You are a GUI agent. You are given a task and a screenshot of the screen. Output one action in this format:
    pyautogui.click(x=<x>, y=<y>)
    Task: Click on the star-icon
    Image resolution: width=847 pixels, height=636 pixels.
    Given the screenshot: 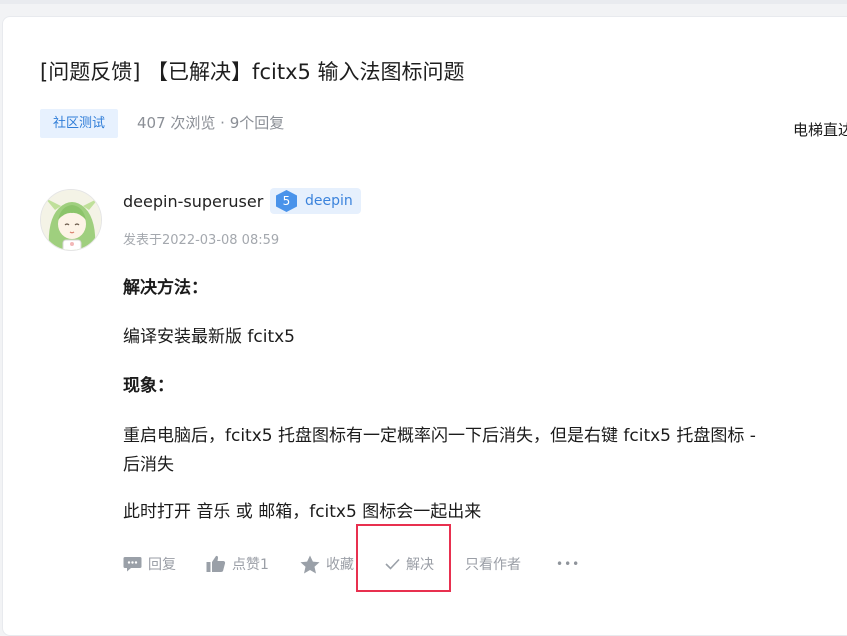 What is the action you would take?
    pyautogui.click(x=310, y=564)
    